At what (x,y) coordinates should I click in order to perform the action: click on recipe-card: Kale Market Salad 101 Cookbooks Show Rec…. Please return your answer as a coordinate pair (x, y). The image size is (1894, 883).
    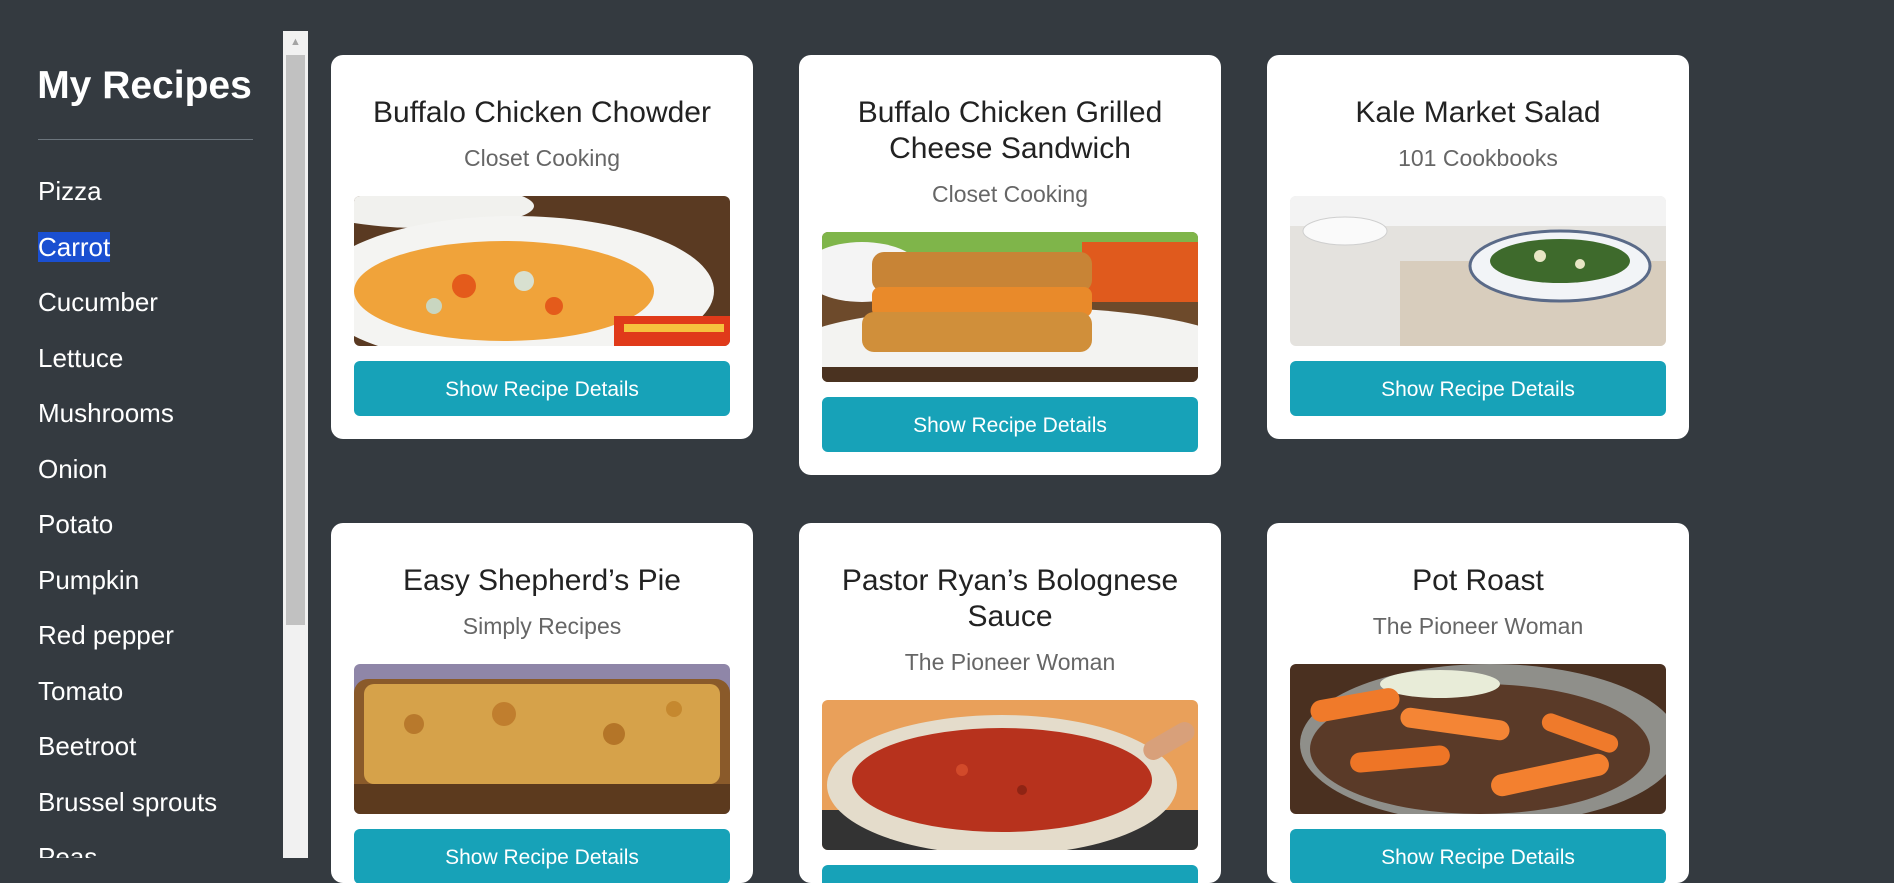
    Looking at the image, I should click on (1478, 247).